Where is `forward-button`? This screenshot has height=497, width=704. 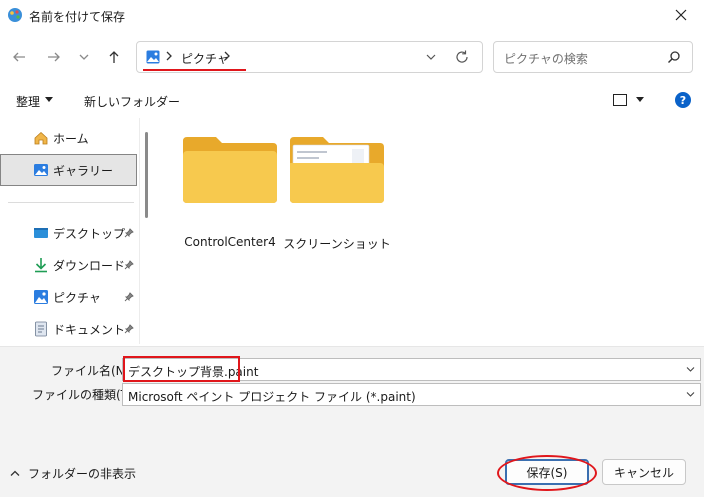 forward-button is located at coordinates (54, 57).